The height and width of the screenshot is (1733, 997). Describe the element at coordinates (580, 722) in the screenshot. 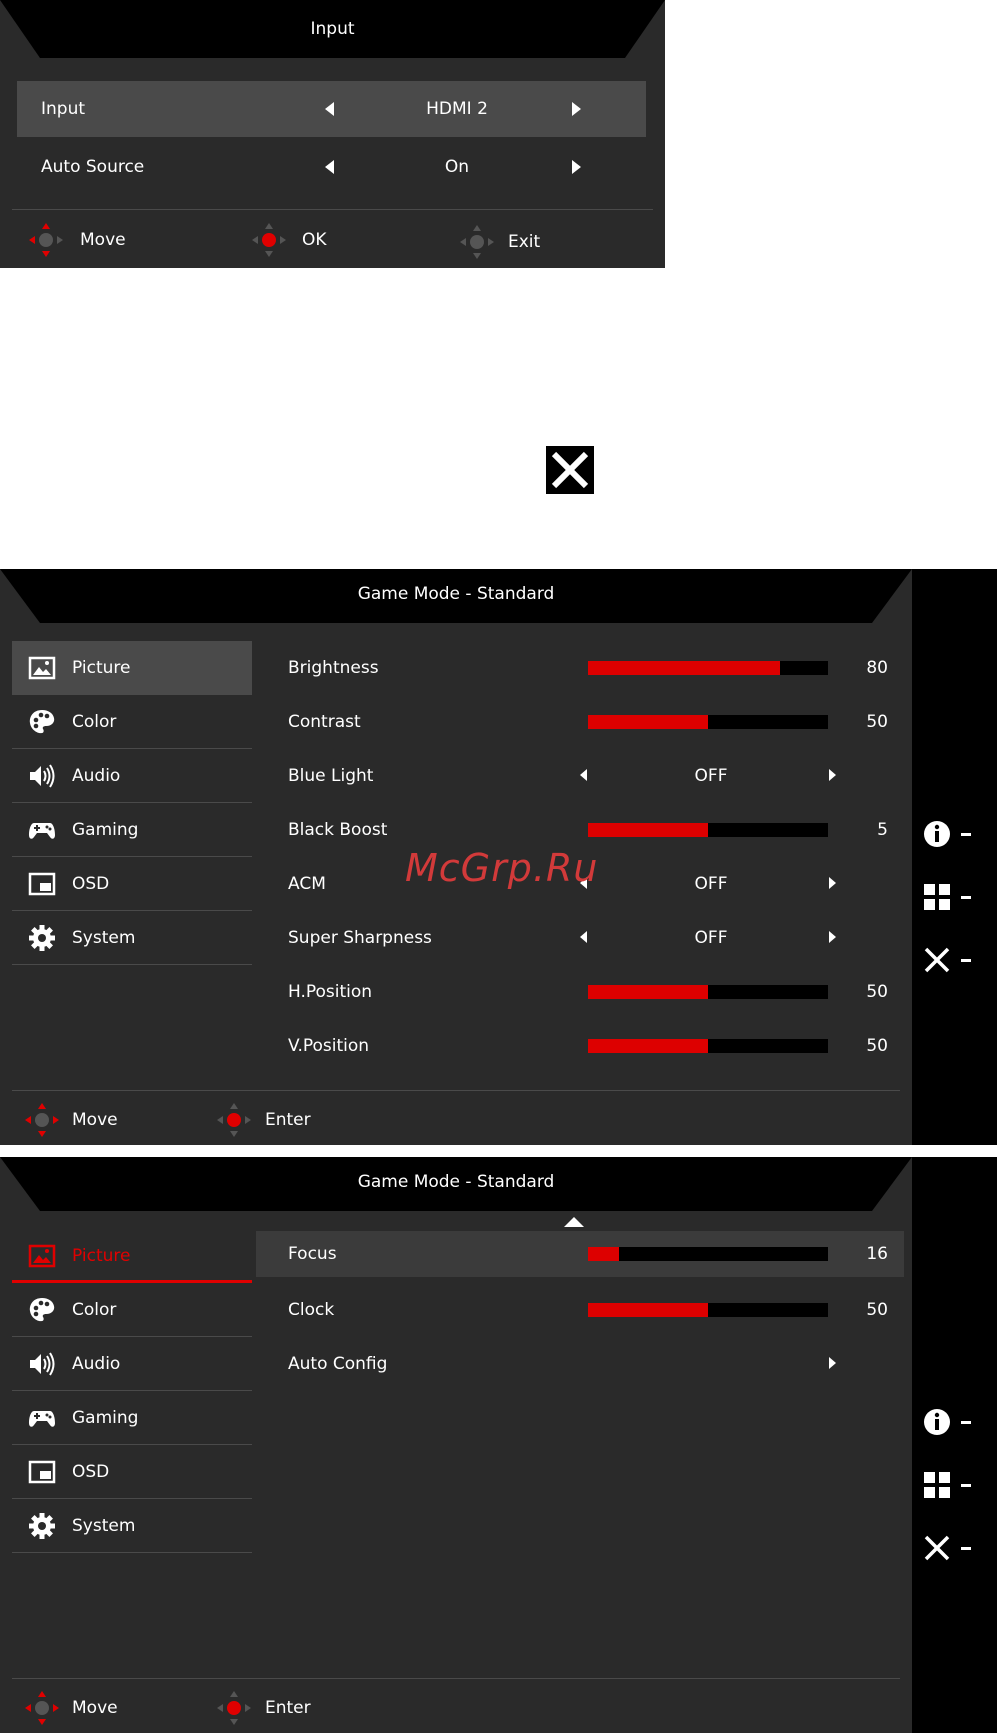

I see `item-contrast: Contrast 50` at that location.